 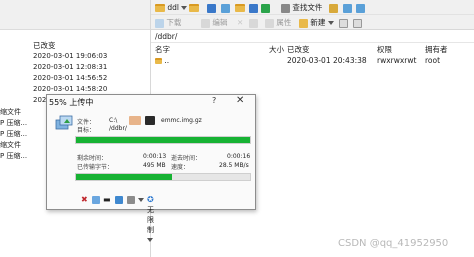 I want to click on nav-back-button, so click(x=225, y=7).